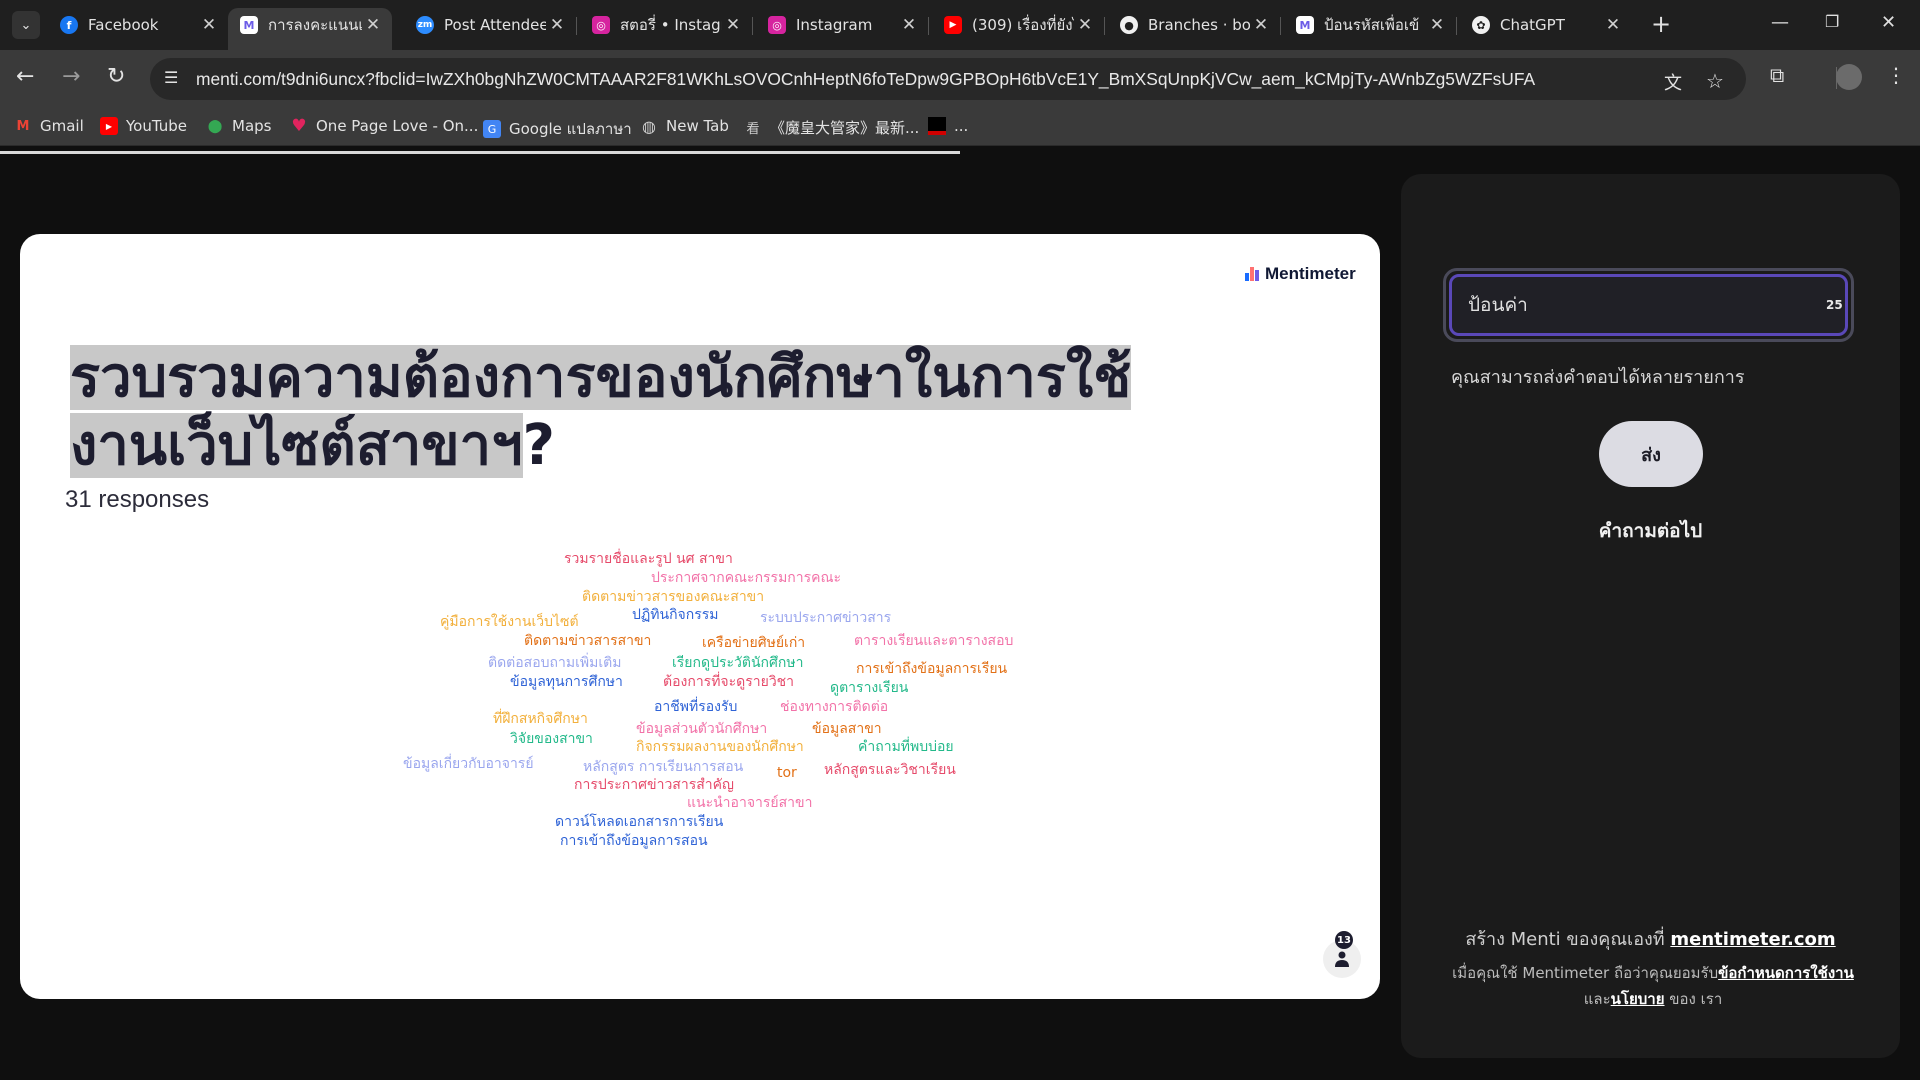 The height and width of the screenshot is (1080, 1920). What do you see at coordinates (684, 126) in the screenshot?
I see `bookmark-new-tab: ◍ New Tab` at bounding box center [684, 126].